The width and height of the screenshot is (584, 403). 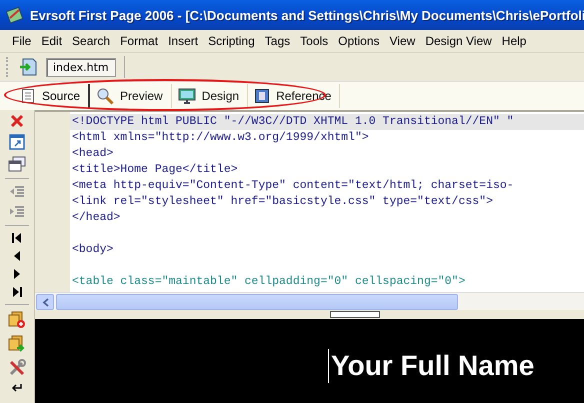 What do you see at coordinates (139, 41) in the screenshot?
I see `menu-item: Format` at bounding box center [139, 41].